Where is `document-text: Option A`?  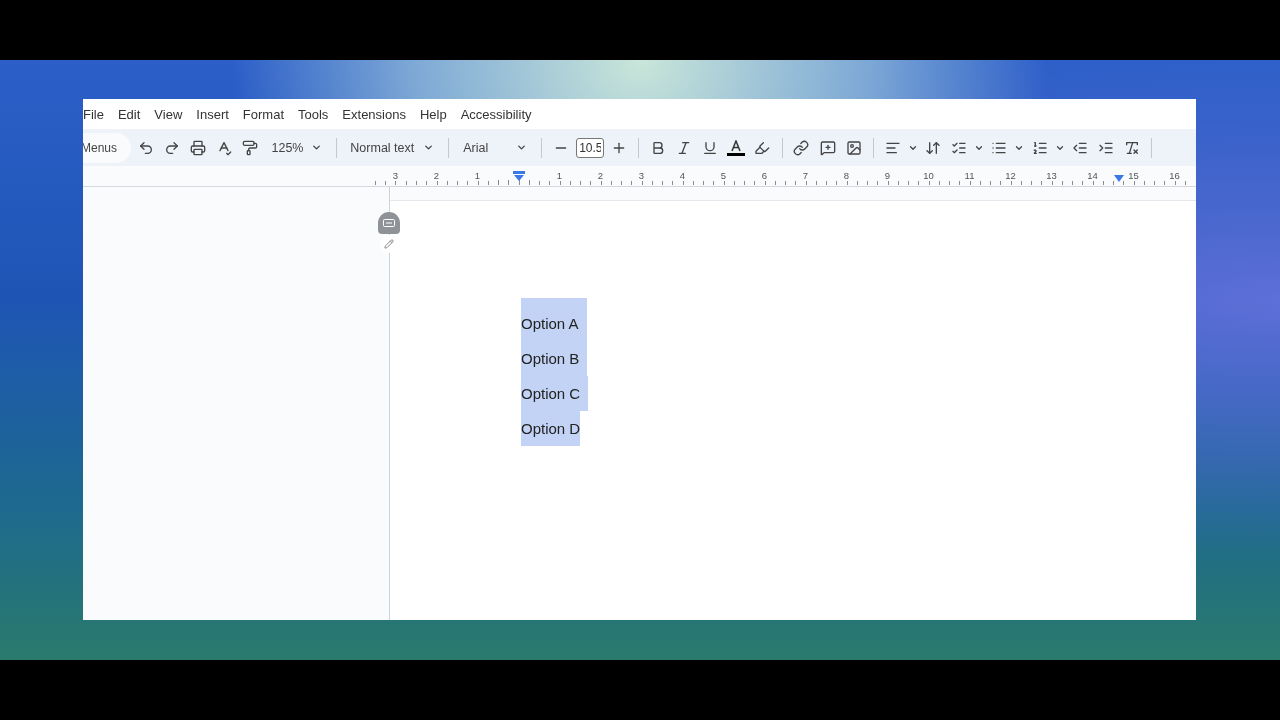 document-text: Option A is located at coordinates (554, 319).